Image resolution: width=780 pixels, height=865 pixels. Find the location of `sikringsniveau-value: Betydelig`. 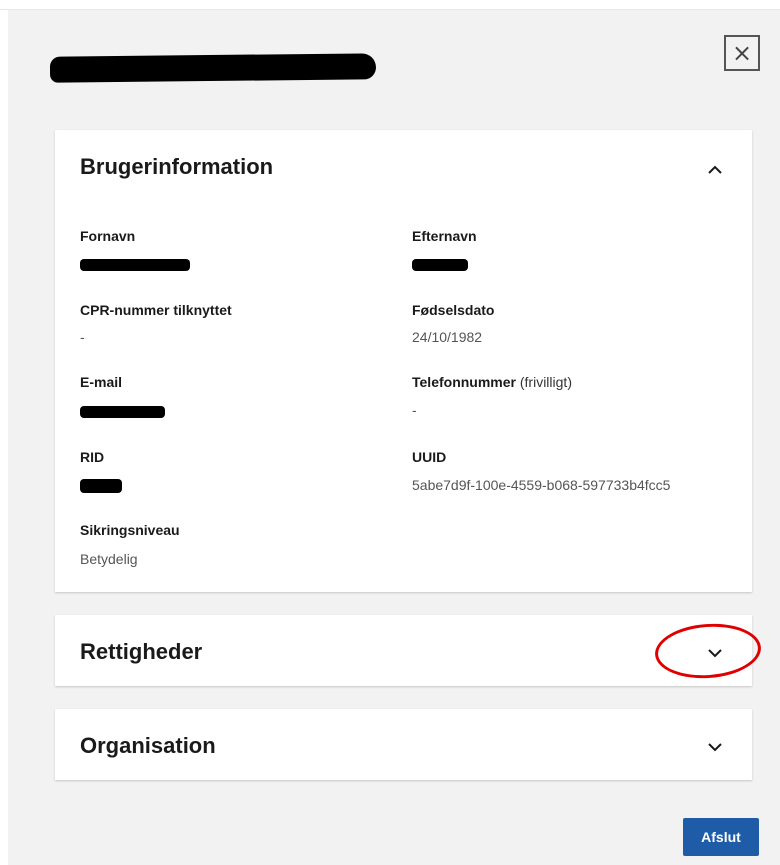

sikringsniveau-value: Betydelig is located at coordinates (109, 559).